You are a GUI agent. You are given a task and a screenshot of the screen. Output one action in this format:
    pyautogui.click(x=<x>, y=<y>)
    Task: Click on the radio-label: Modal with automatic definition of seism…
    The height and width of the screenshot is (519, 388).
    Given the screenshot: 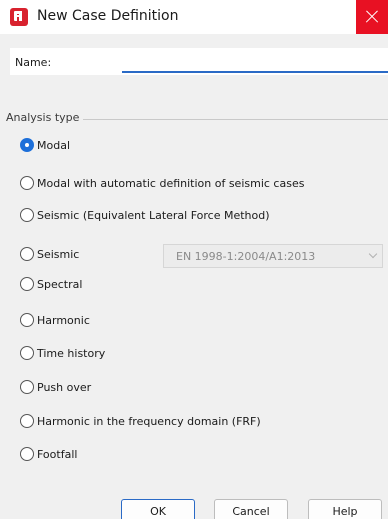 What is the action you would take?
    pyautogui.click(x=171, y=183)
    